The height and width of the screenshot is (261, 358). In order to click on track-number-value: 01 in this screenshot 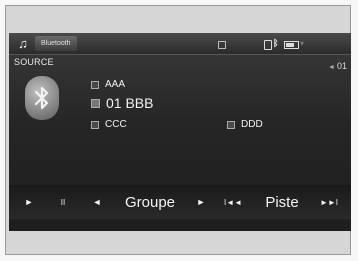, I will do `click(341, 66)`.